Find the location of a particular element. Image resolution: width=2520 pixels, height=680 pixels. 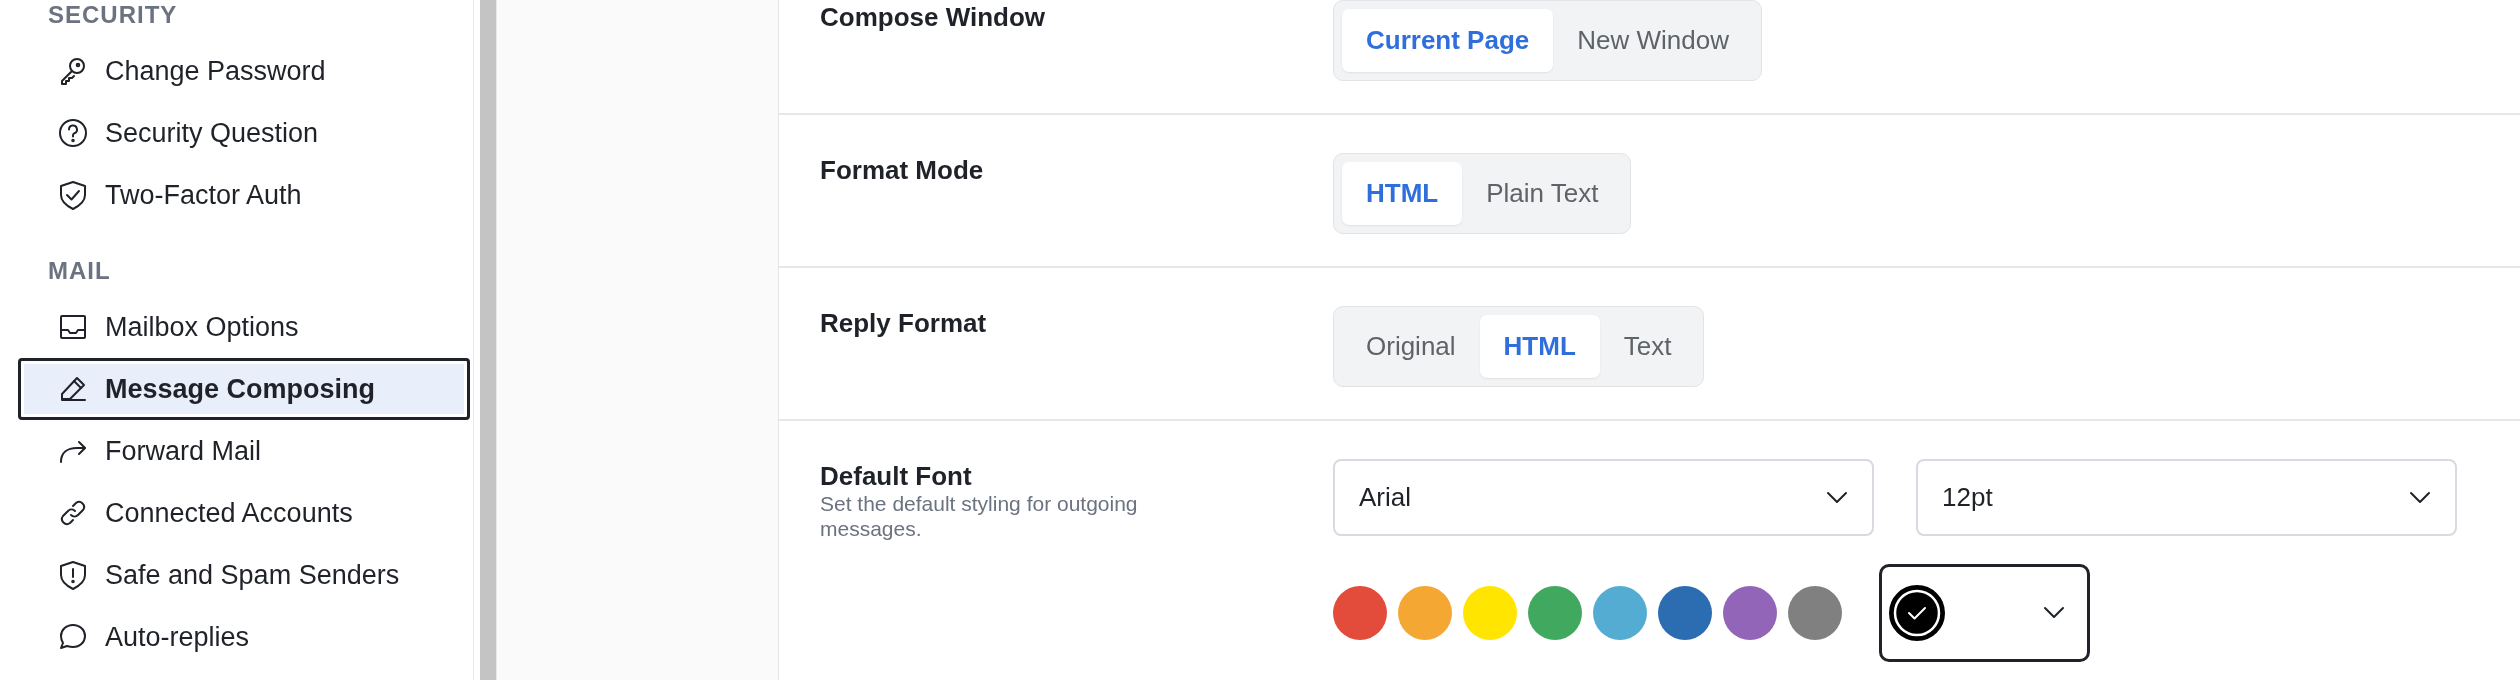

setting-label: Compose Window is located at coordinates (933, 17).